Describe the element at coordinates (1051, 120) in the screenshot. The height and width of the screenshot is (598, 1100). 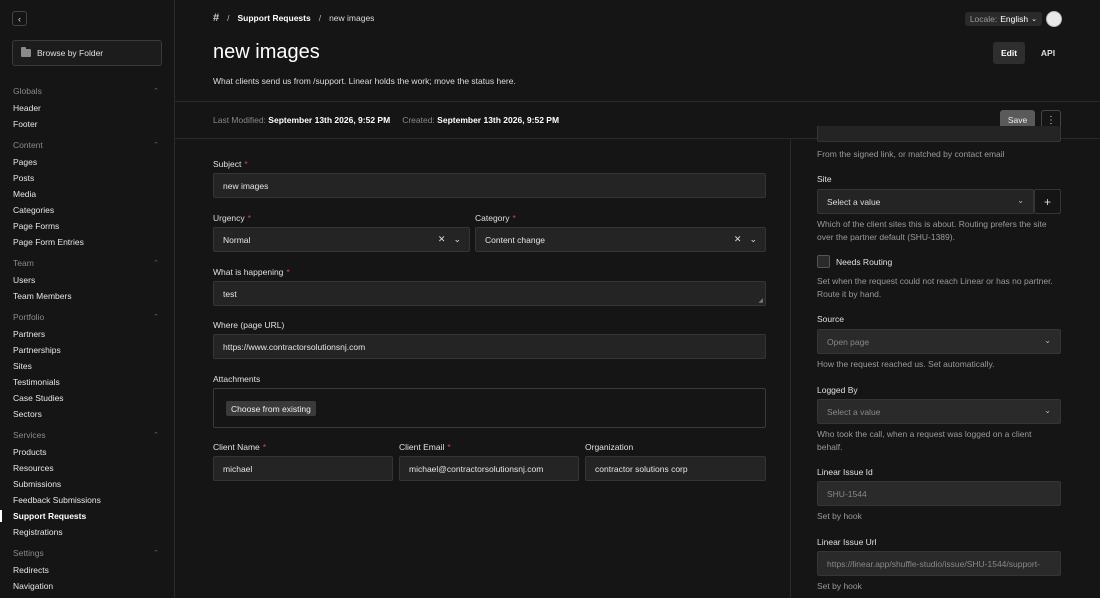
I see `more-vertical-icon: ⋮` at that location.